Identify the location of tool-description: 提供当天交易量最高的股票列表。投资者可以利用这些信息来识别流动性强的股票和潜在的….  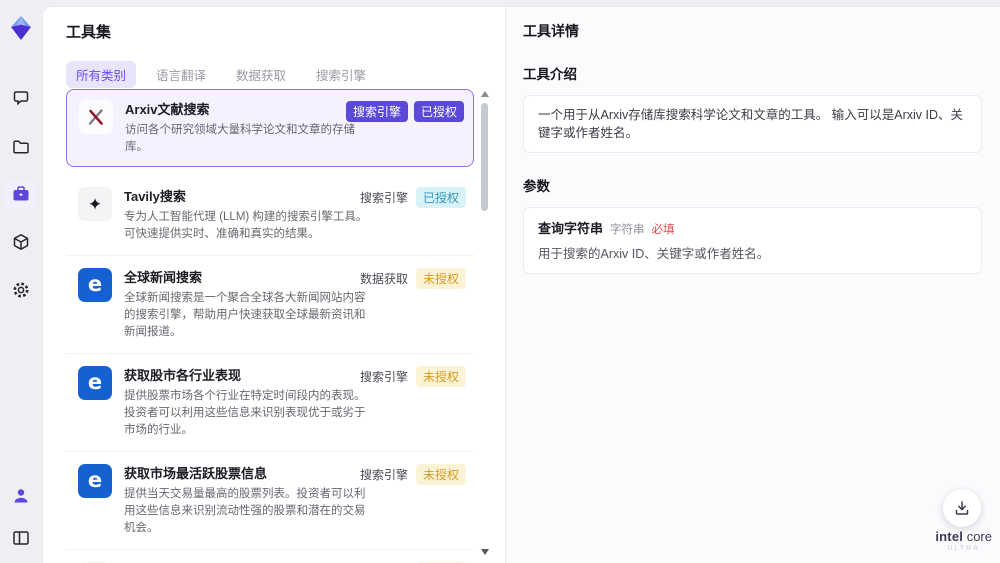
(245, 511).